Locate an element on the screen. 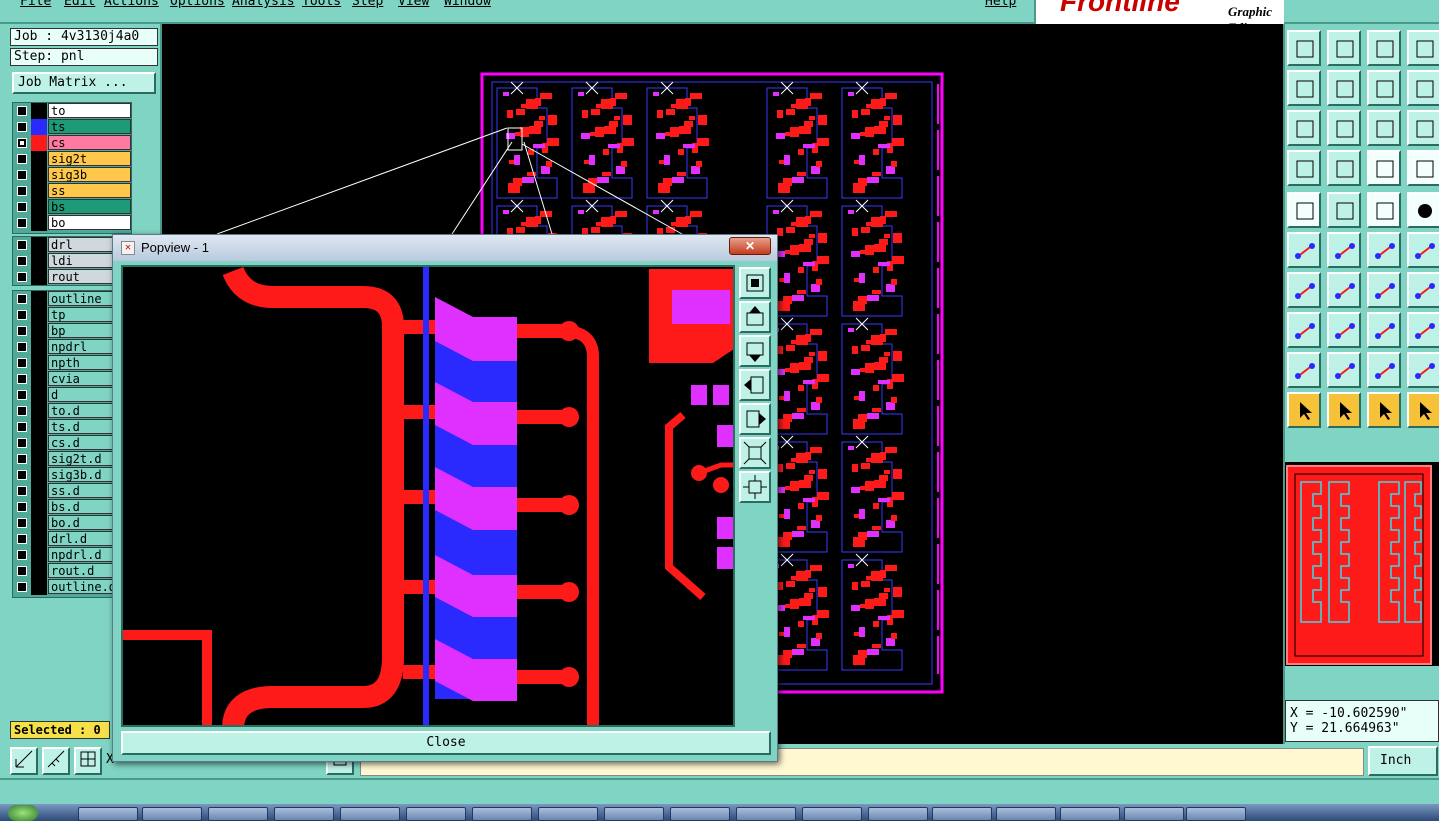  layer-name: cs is located at coordinates (89, 142).